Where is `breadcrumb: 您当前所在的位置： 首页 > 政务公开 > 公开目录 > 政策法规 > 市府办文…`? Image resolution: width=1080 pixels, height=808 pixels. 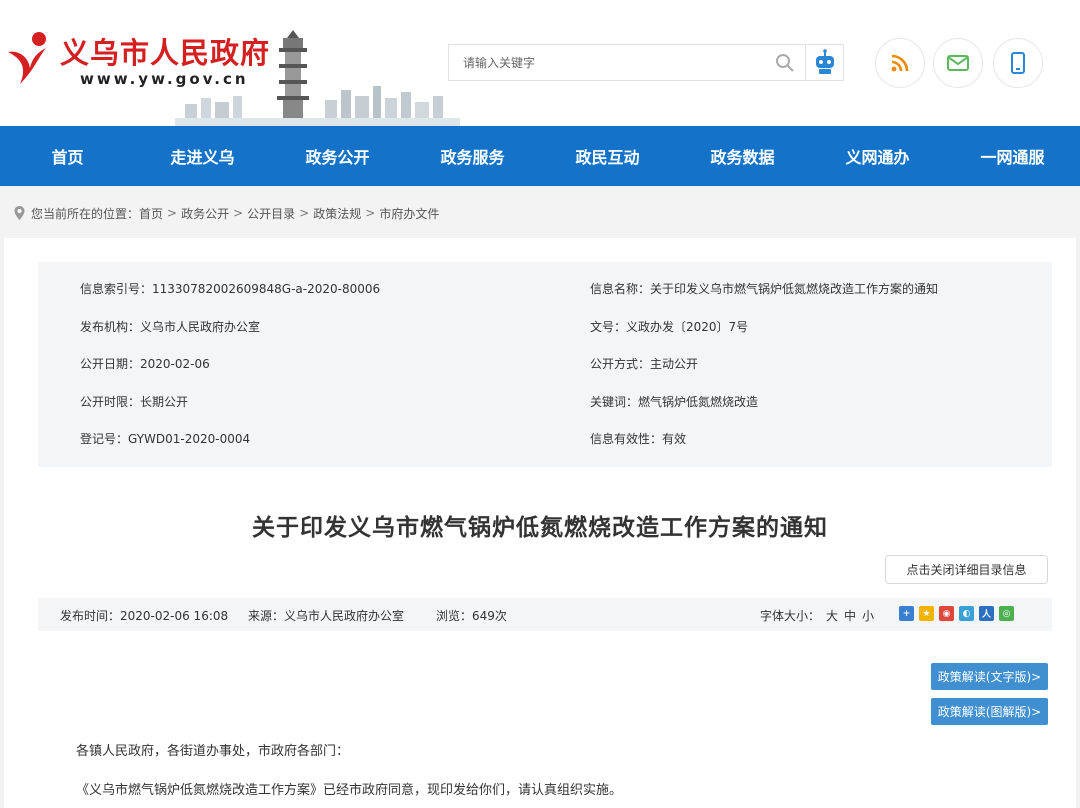 breadcrumb: 您当前所在的位置： 首页 > 政务公开 > 公开目录 > 政策法规 > 市府办文… is located at coordinates (226, 213).